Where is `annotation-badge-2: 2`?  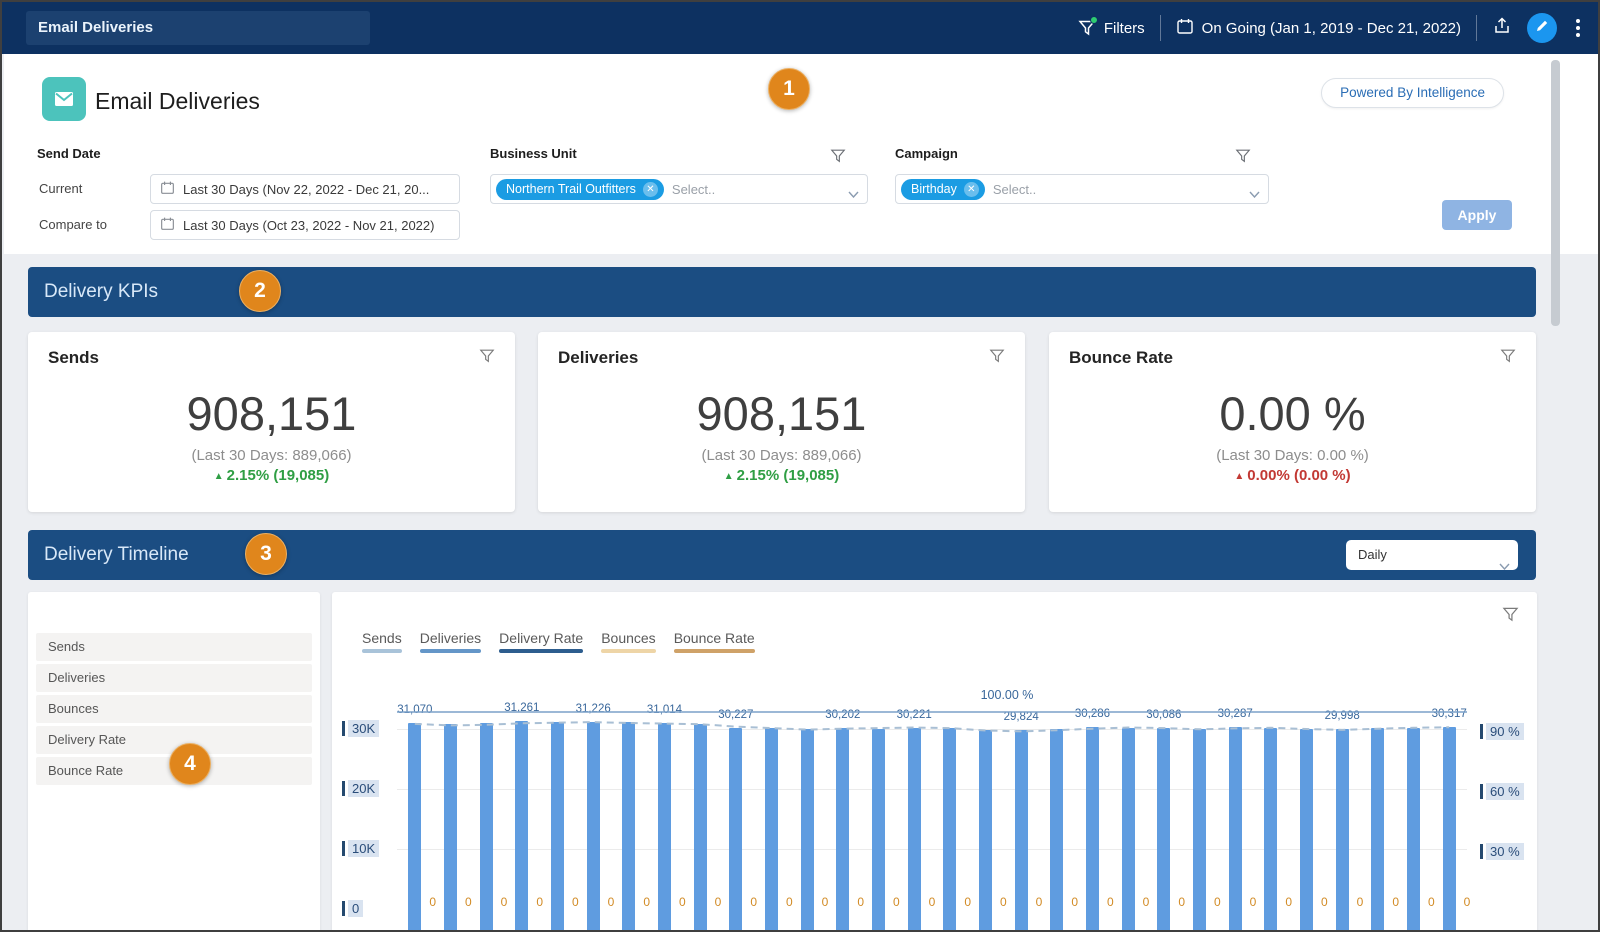 annotation-badge-2: 2 is located at coordinates (260, 291).